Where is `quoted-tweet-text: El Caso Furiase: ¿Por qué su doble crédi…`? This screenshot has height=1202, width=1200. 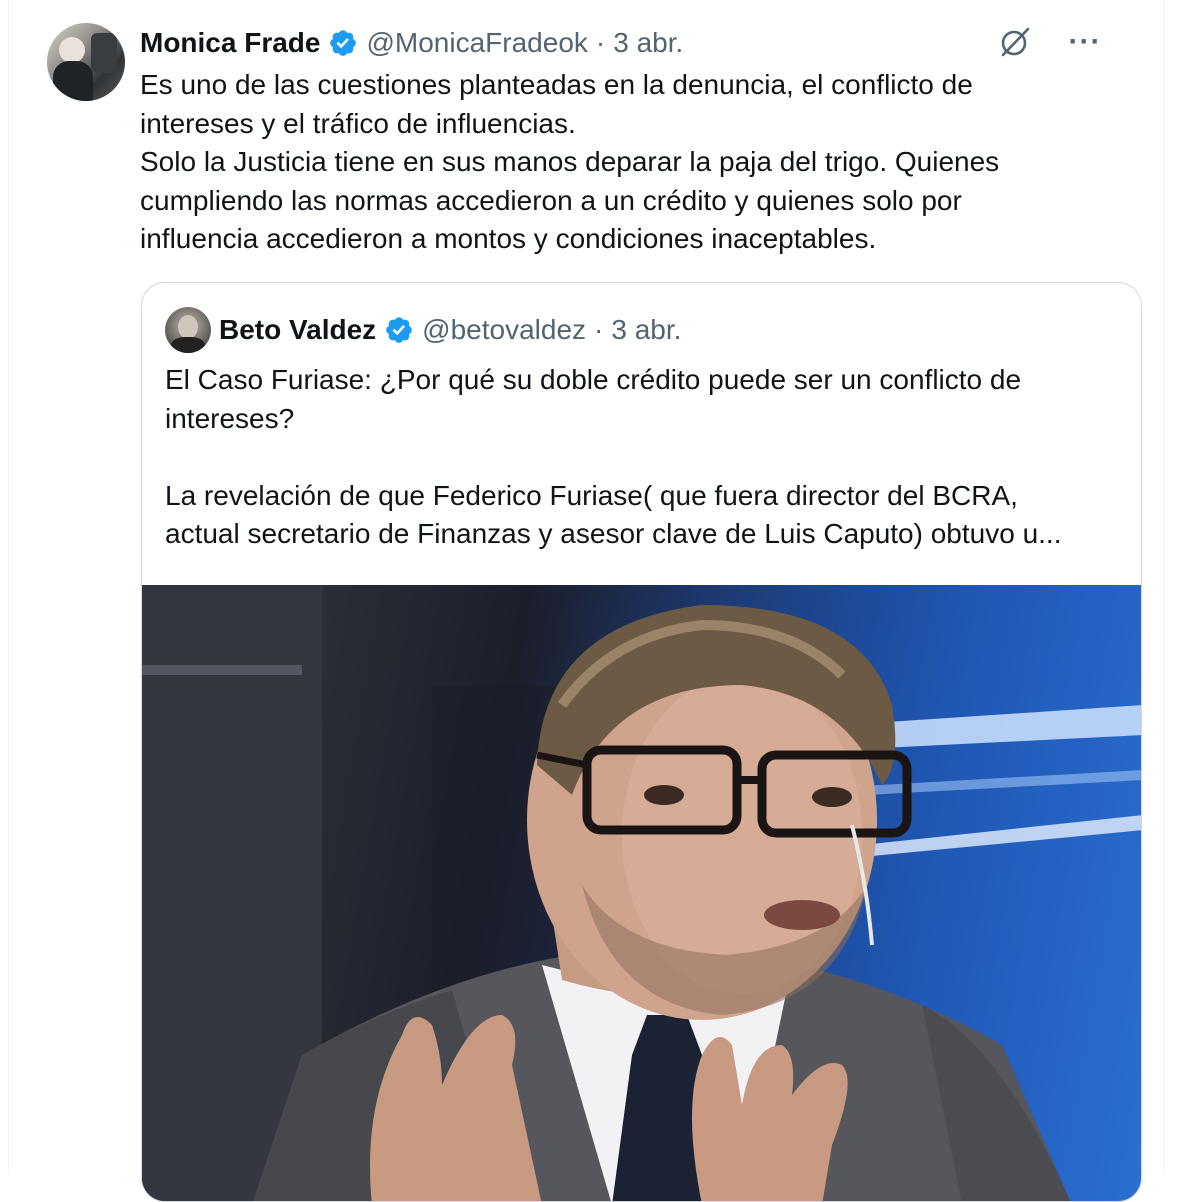
quoted-tweet-text: El Caso Furiase: ¿Por qué su doble crédi… is located at coordinates (613, 456).